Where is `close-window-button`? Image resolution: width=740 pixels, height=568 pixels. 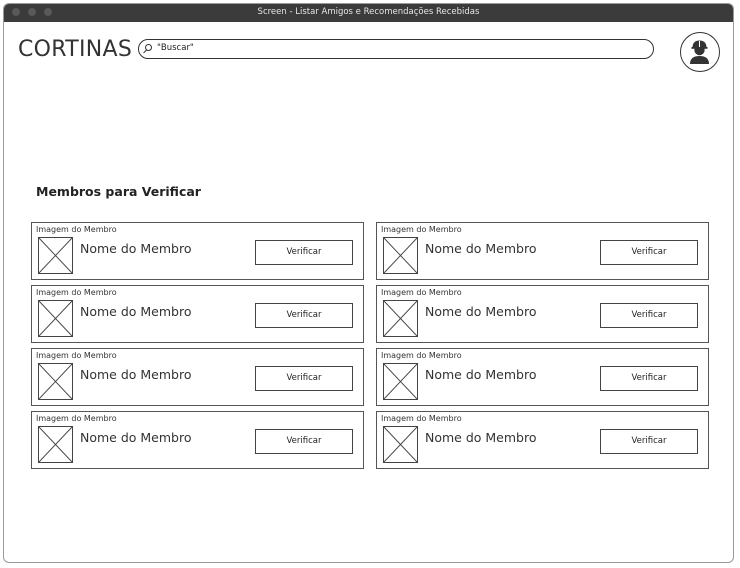 close-window-button is located at coordinates (16, 12).